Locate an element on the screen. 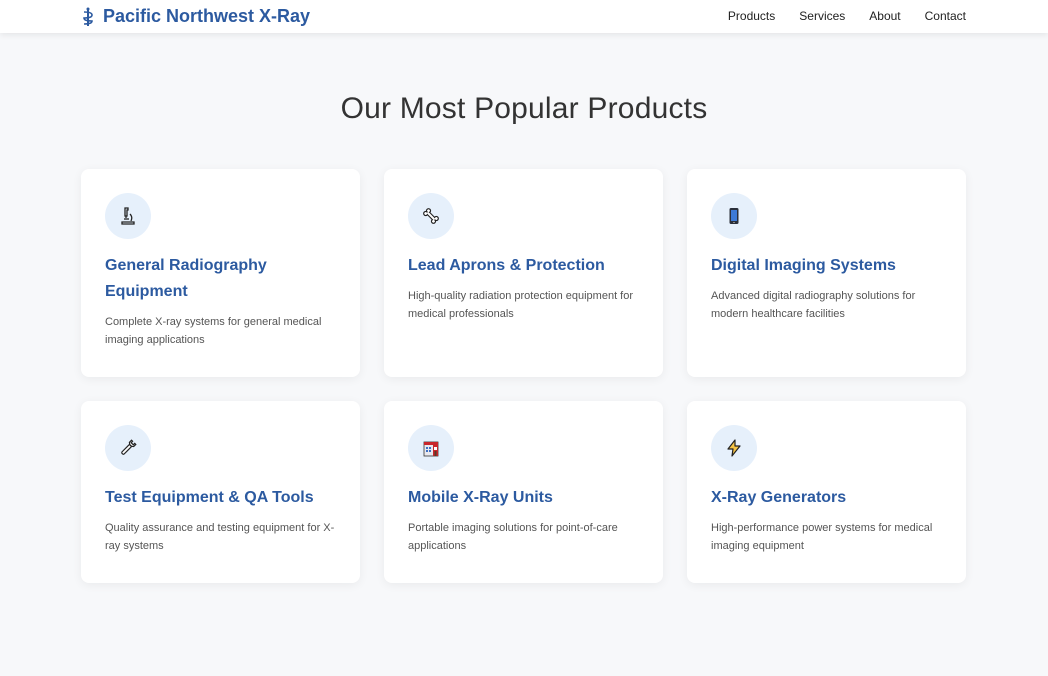  product-title: X-Ray Generators is located at coordinates (779, 497).